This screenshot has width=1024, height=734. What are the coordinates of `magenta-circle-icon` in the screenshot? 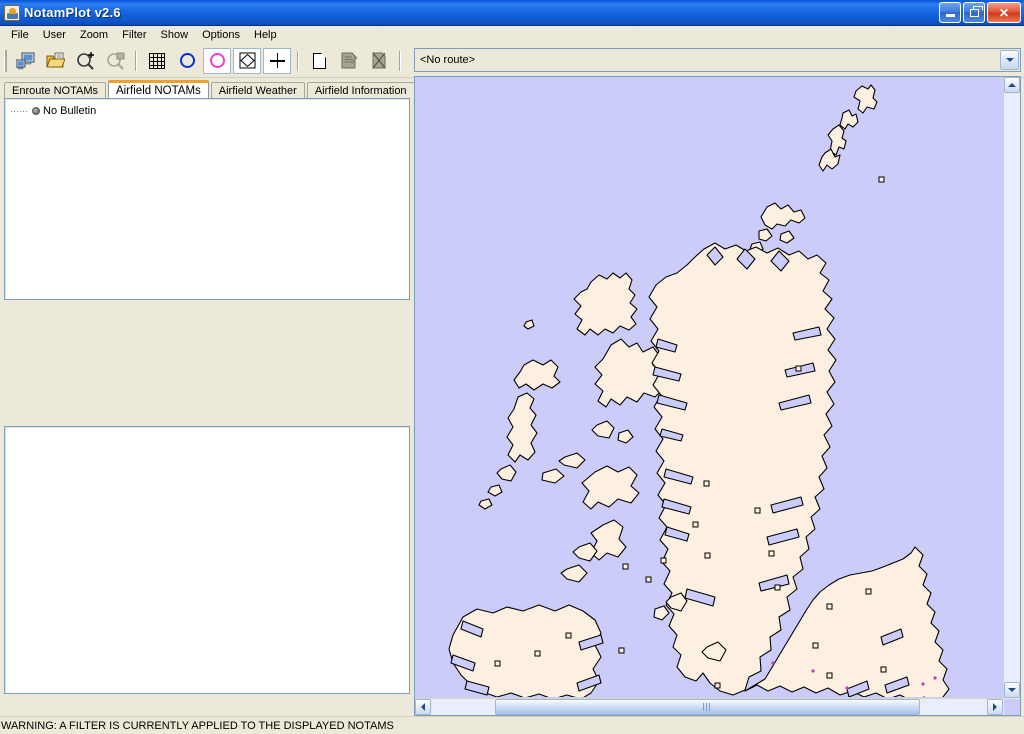 It's located at (217, 60).